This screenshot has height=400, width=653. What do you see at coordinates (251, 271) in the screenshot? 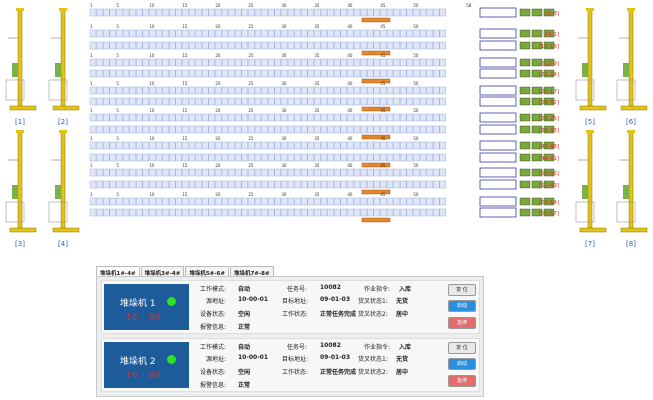
I see `tab-crane-7-8: 堆垛机7#-8#` at bounding box center [251, 271].